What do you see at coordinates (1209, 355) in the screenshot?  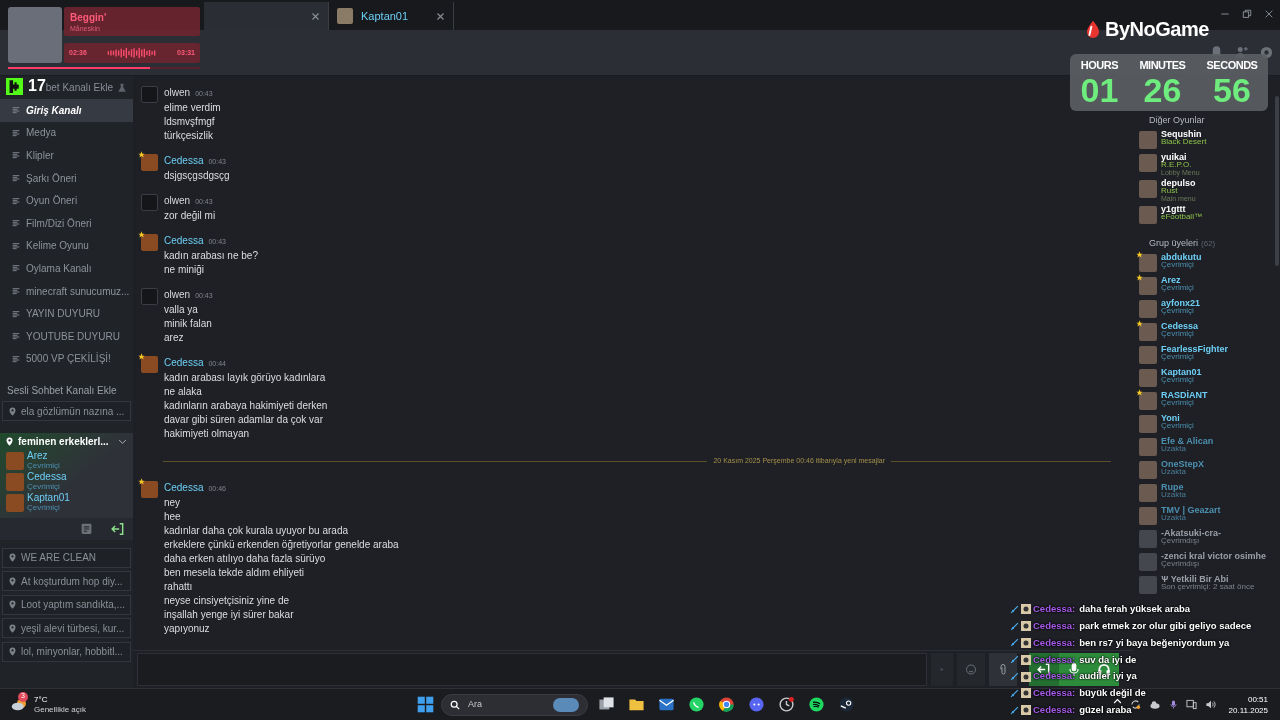 I see `member-item: FearlessFighter Çevrimiçi` at bounding box center [1209, 355].